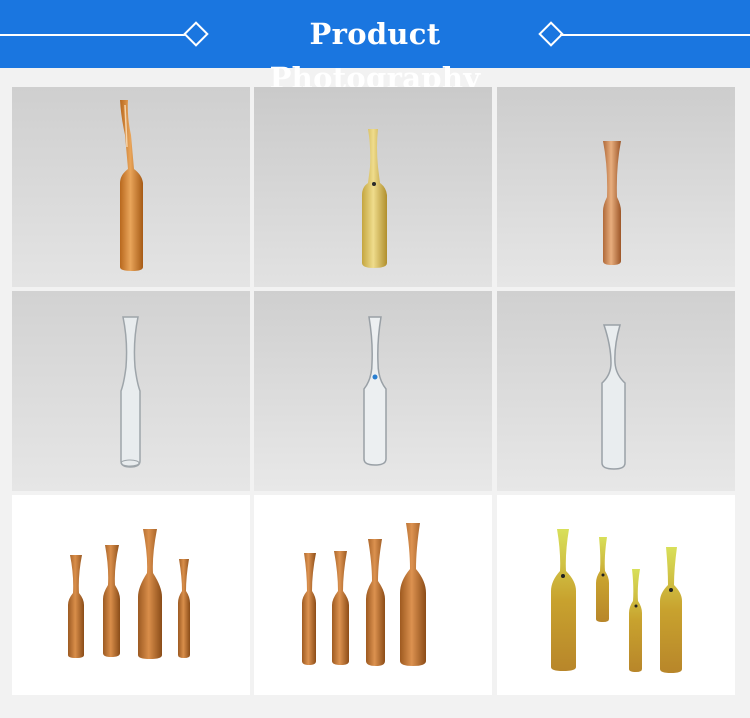 The height and width of the screenshot is (718, 750). Describe the element at coordinates (373, 595) in the screenshot. I see `photo-amber-ampoule-group-b` at that location.